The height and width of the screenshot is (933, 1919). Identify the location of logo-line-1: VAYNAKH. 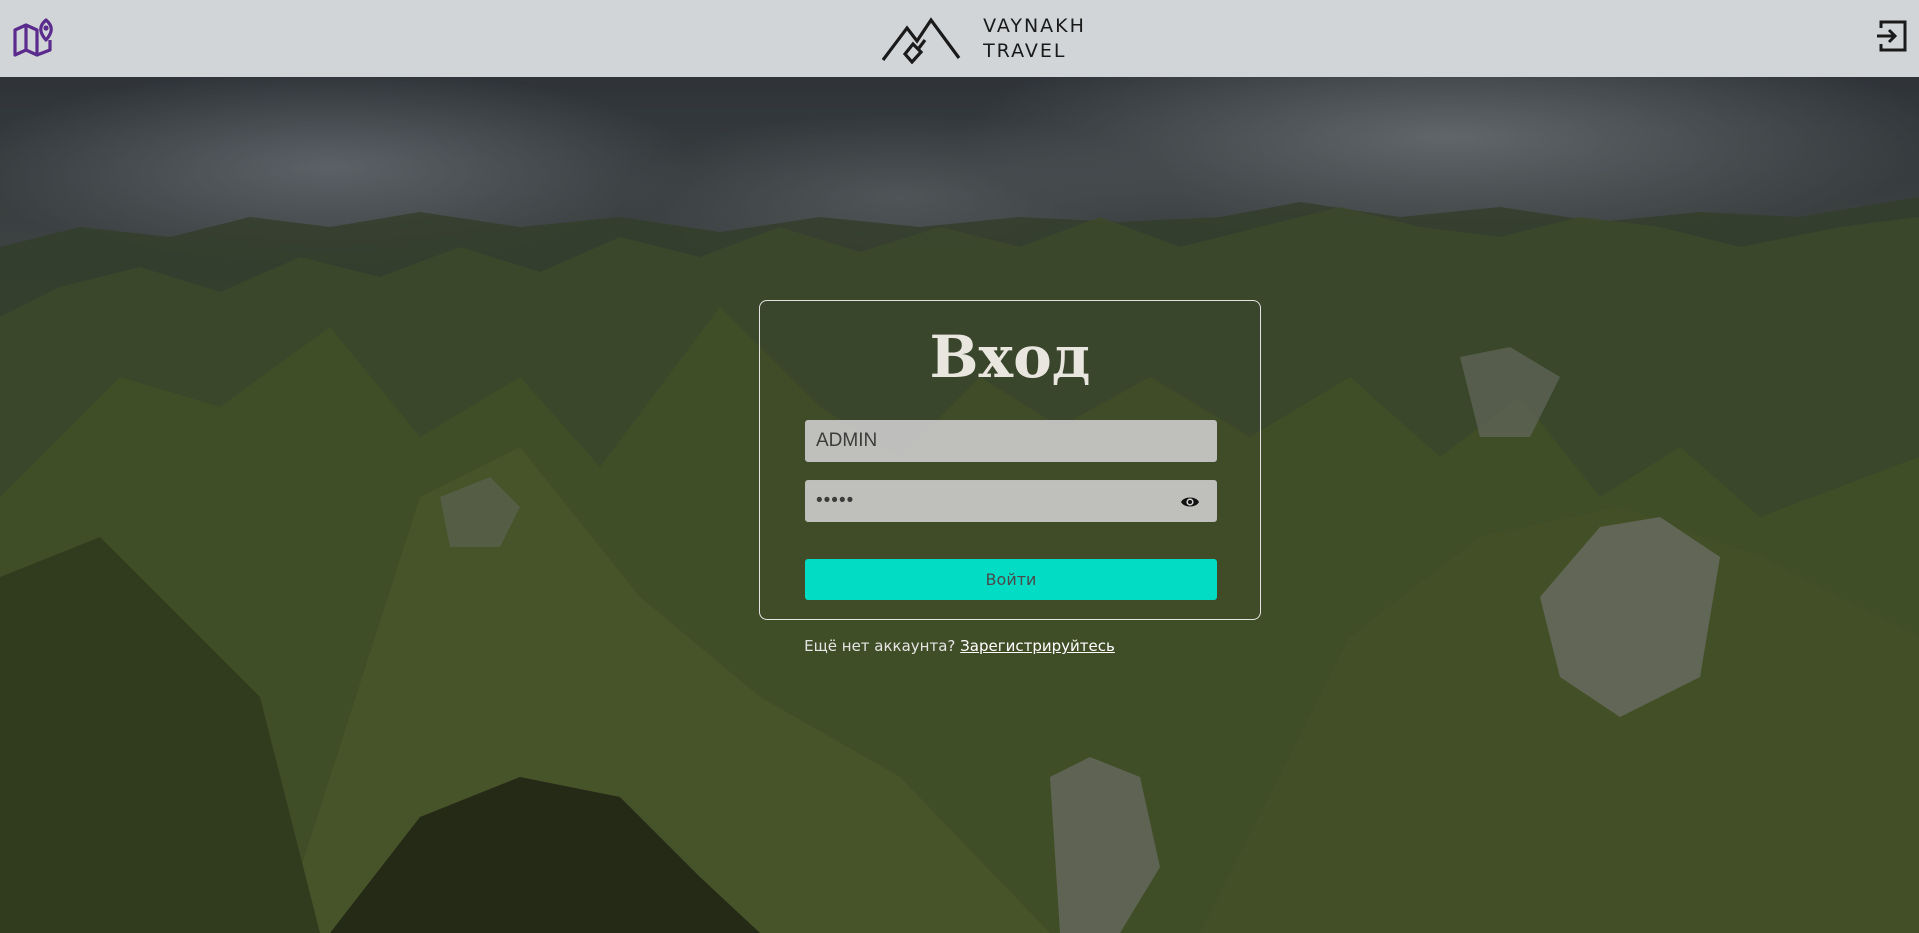
(1034, 25).